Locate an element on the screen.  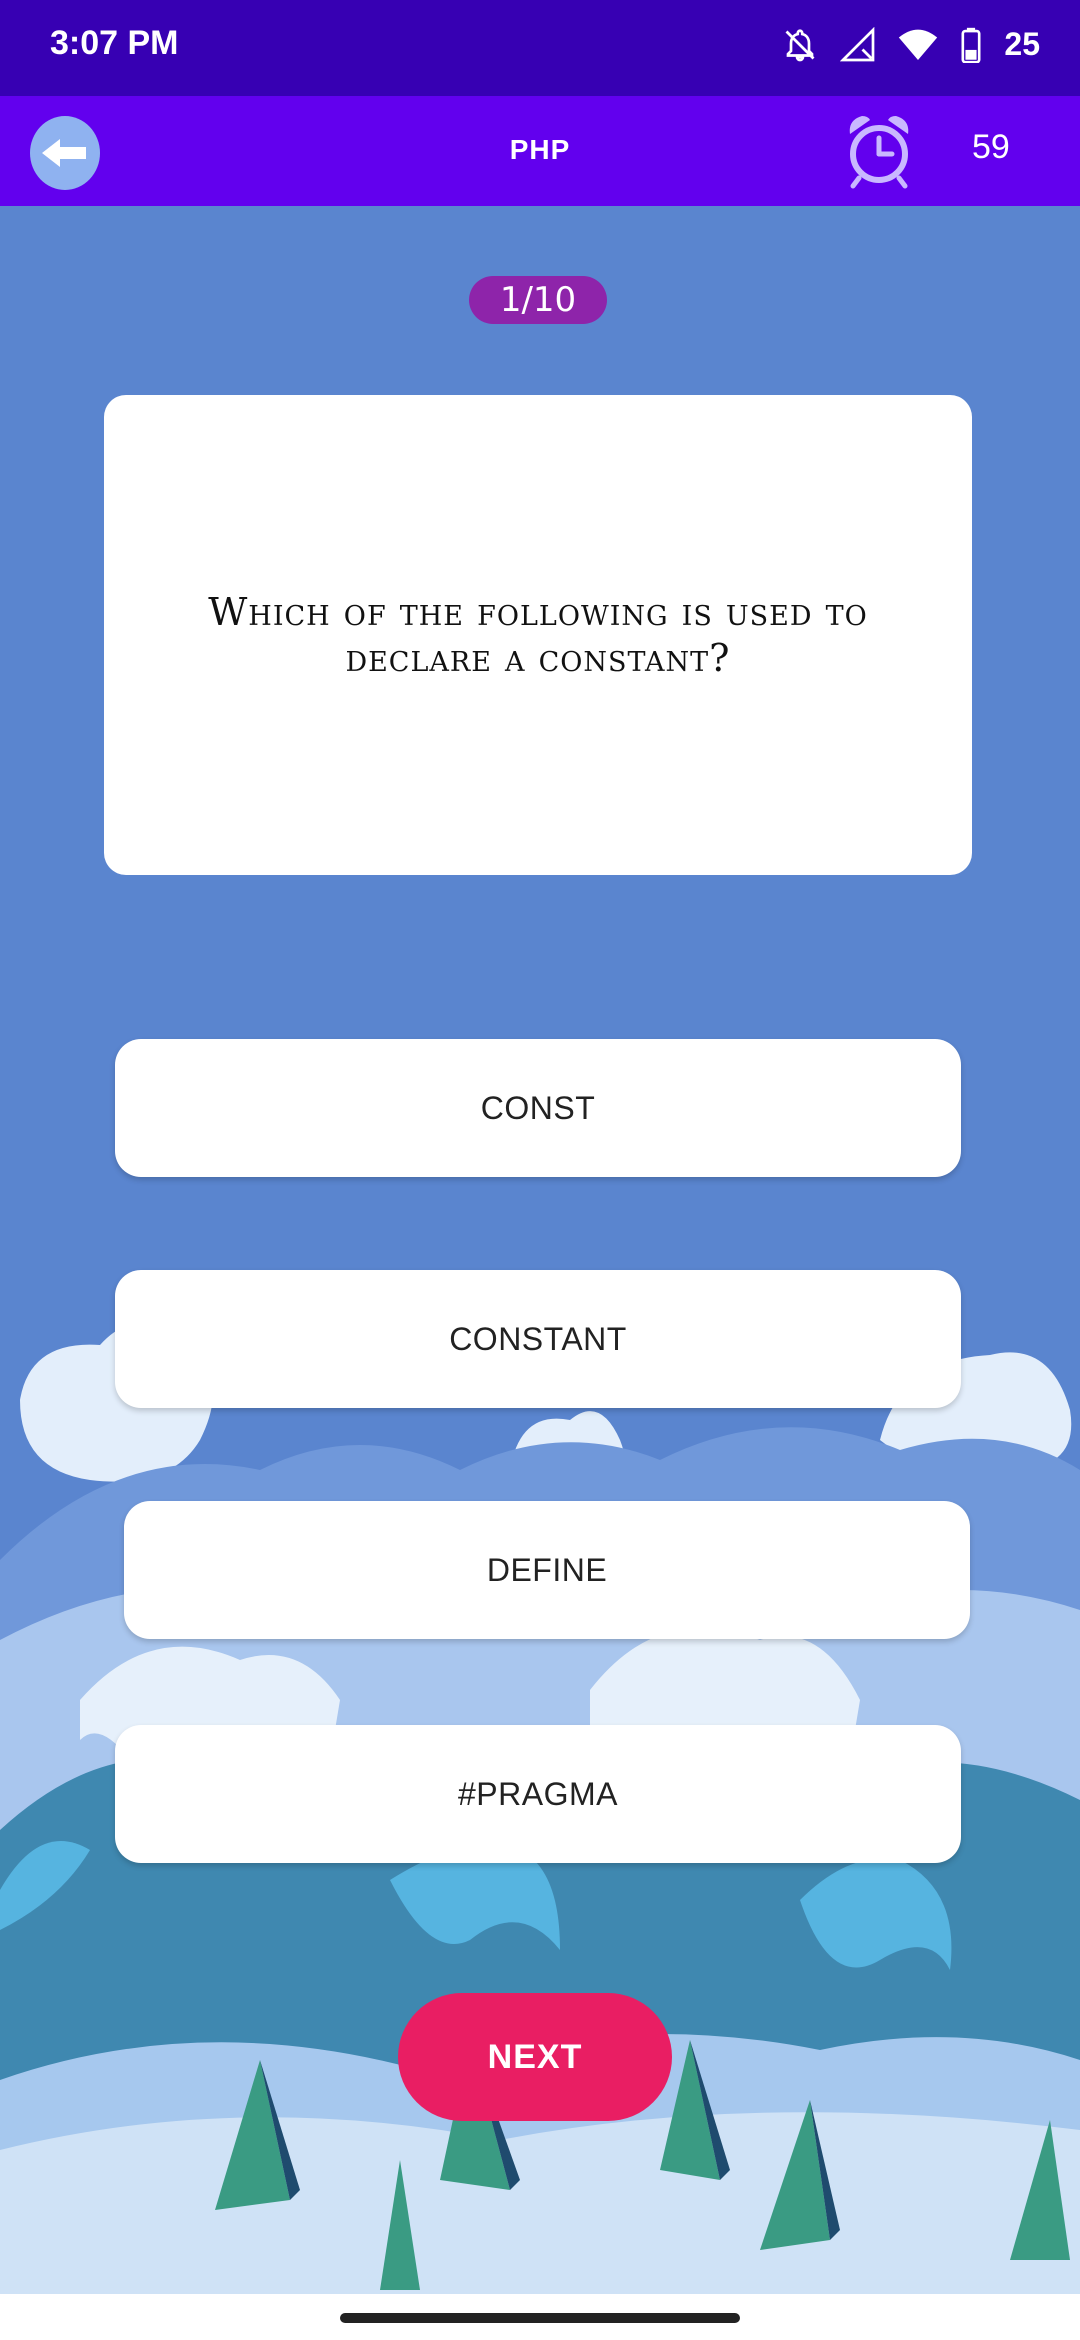
answer-option-define: DEFINE is located at coordinates (547, 1570).